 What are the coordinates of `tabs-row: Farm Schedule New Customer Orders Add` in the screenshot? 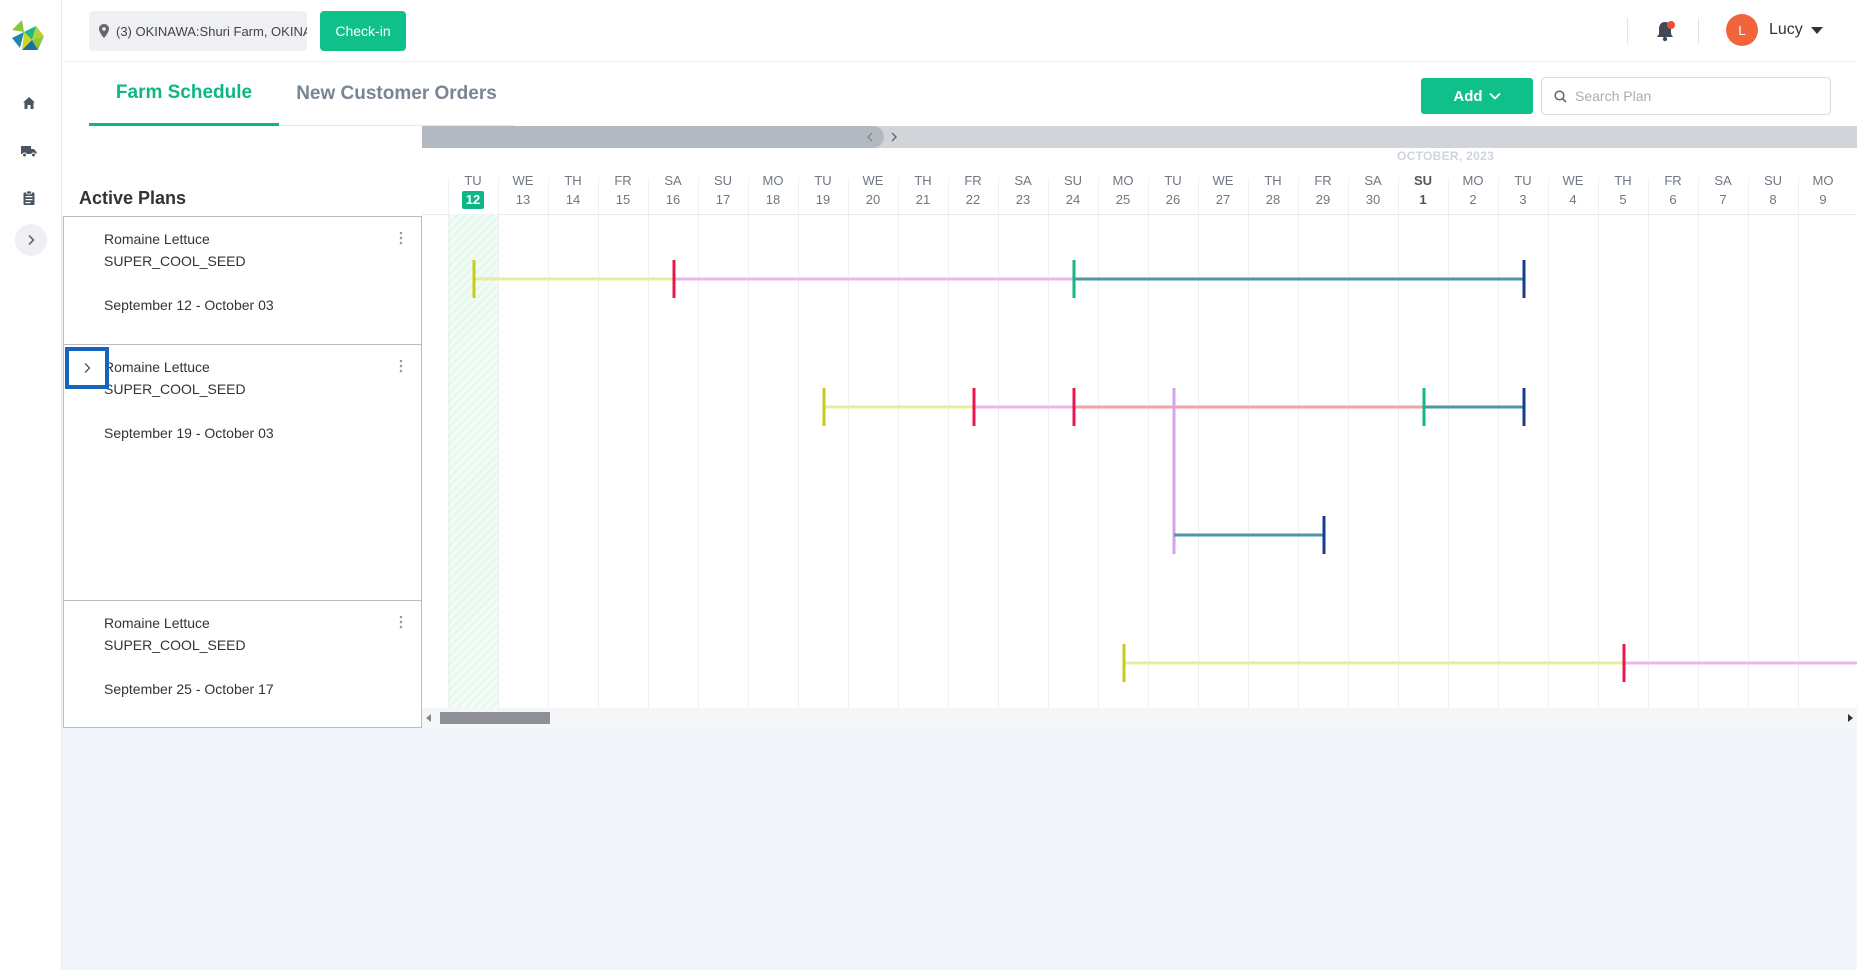 It's located at (959, 94).